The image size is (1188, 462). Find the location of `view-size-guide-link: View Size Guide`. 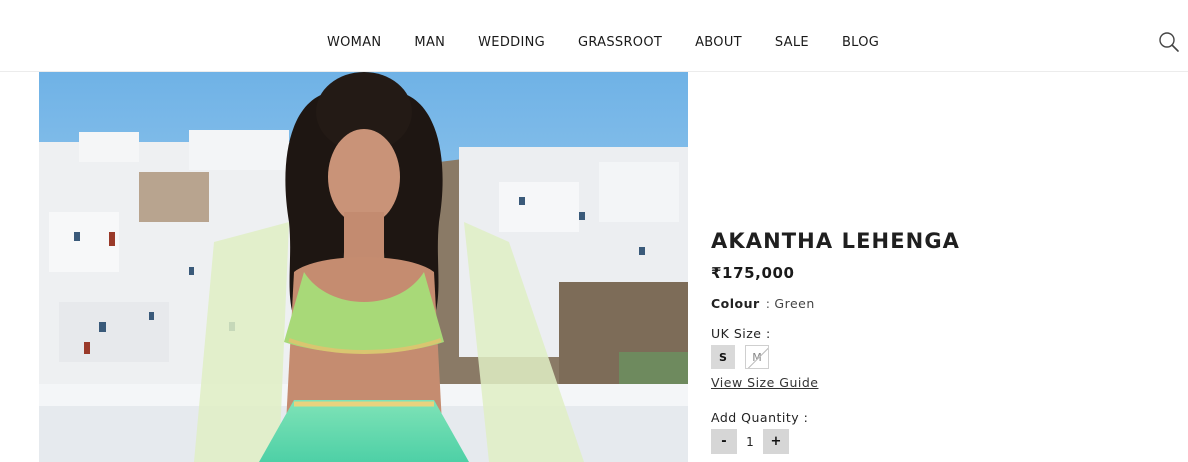

view-size-guide-link: View Size Guide is located at coordinates (764, 383).